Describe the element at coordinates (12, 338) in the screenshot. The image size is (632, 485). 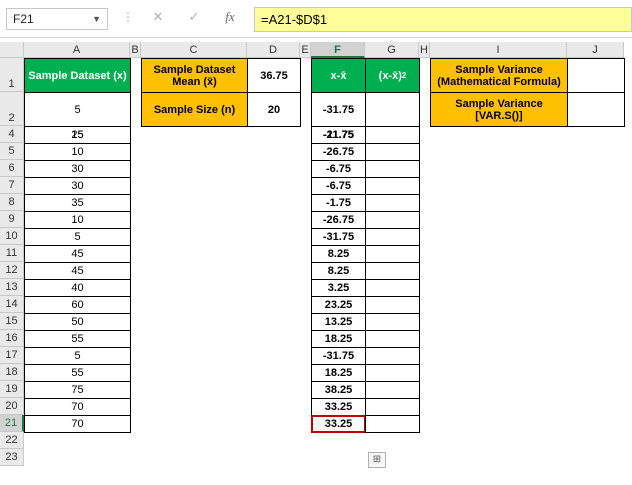
I see `row-header-16: 16` at that location.